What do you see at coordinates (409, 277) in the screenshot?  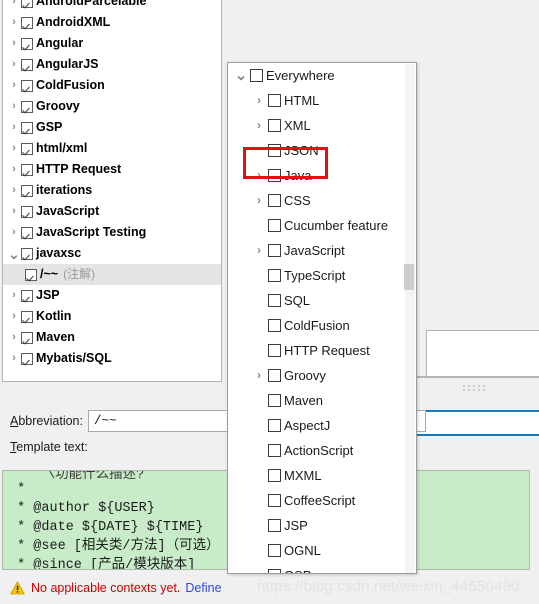 I see `popup-scrollbar-thumb` at bounding box center [409, 277].